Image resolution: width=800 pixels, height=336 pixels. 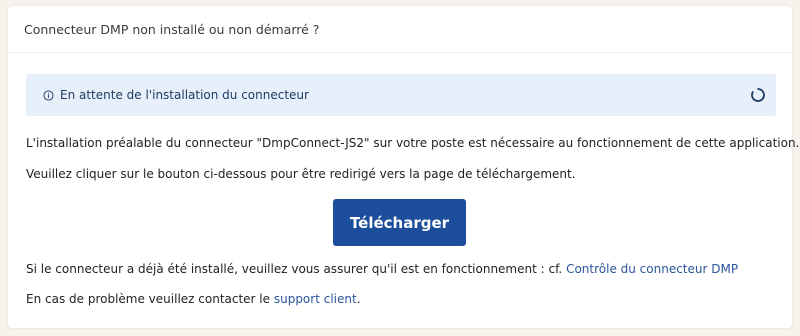 What do you see at coordinates (48, 95) in the screenshot?
I see `info-icon` at bounding box center [48, 95].